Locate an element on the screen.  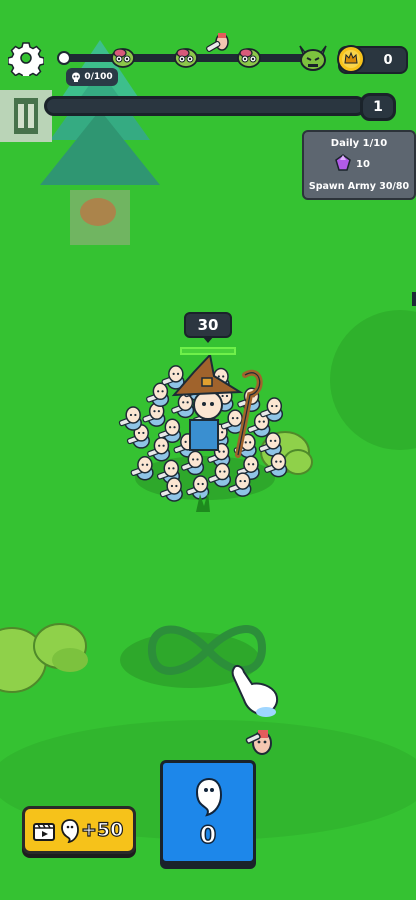
level-badge: 1 is located at coordinates (378, 107).